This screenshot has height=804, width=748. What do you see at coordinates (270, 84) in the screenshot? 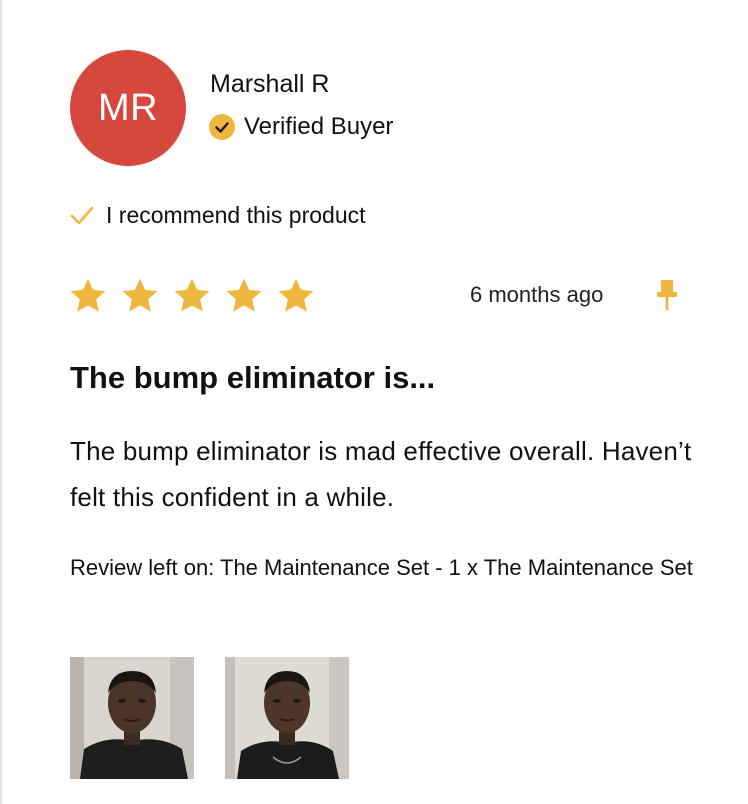
I see `author-name: Marshall R` at bounding box center [270, 84].